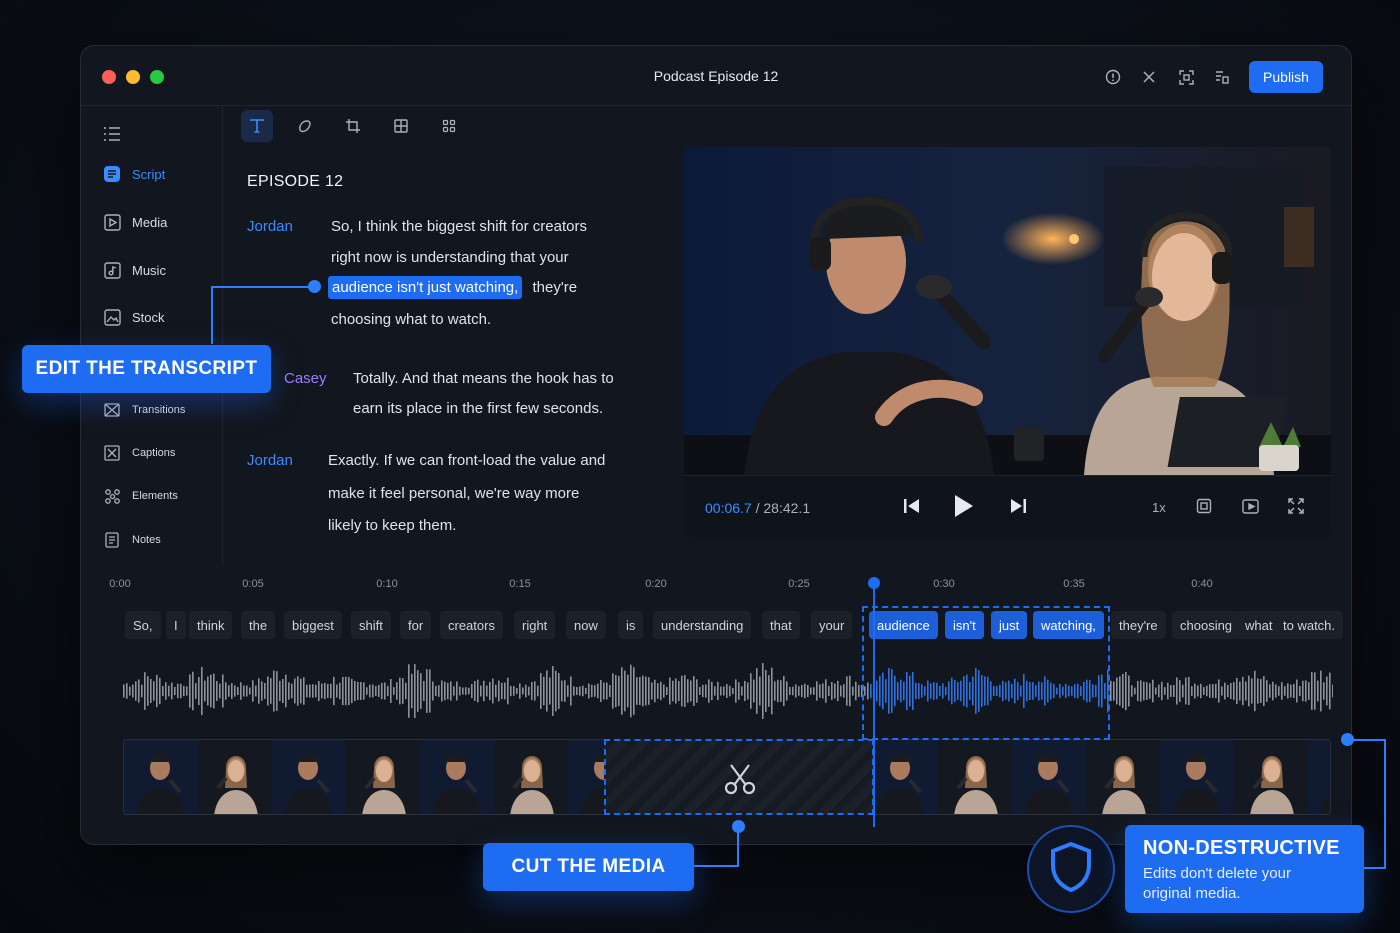  What do you see at coordinates (1222, 77) in the screenshot?
I see `layers-icon` at bounding box center [1222, 77].